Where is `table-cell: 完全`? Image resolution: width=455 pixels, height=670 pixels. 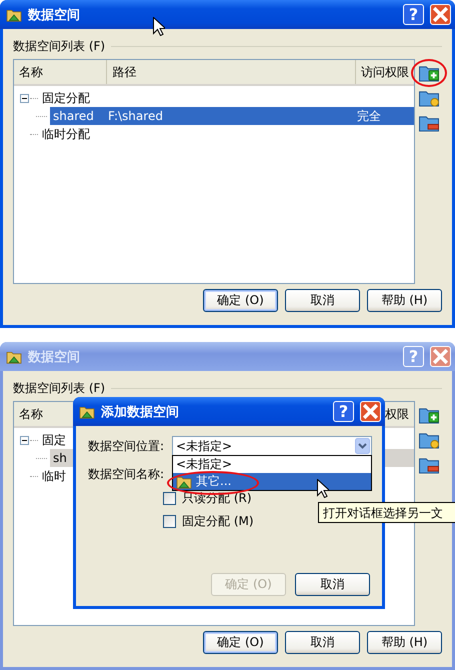
table-cell: 完全 is located at coordinates (369, 116).